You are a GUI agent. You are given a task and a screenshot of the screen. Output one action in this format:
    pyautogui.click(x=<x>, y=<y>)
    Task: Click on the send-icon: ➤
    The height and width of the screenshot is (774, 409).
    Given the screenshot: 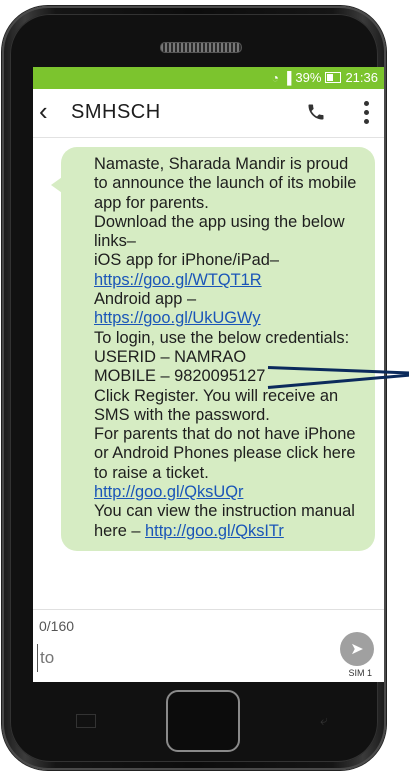 What is the action you would take?
    pyautogui.click(x=357, y=649)
    